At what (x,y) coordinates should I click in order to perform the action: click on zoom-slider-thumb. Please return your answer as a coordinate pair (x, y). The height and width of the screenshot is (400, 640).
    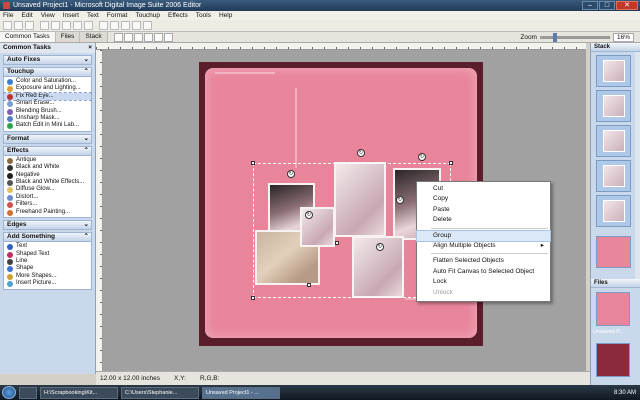
    Looking at the image, I should click on (554, 37).